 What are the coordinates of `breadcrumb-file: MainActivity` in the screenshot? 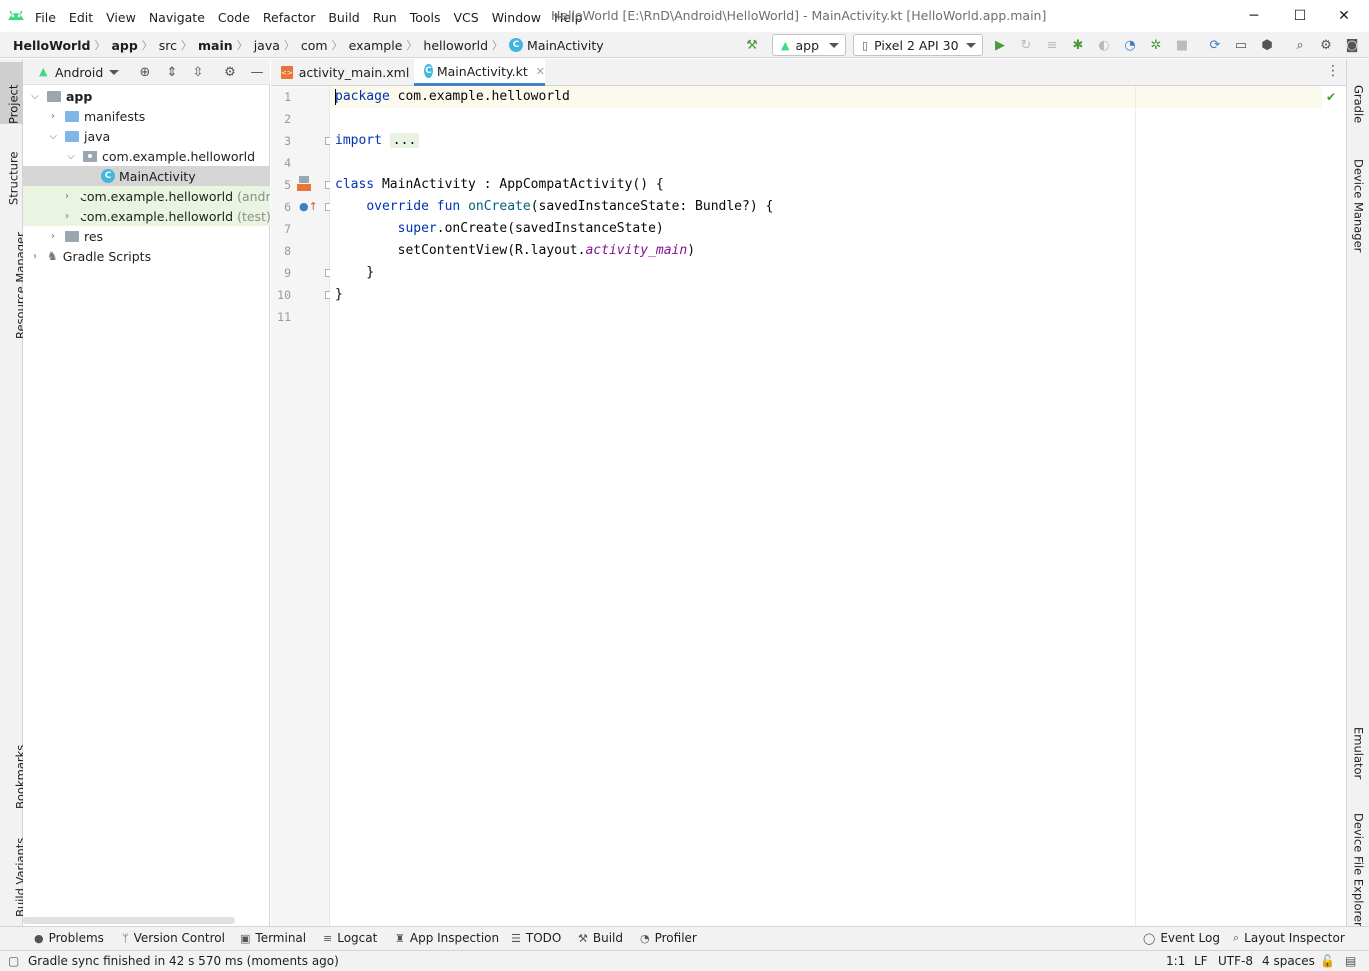 It's located at (565, 45).